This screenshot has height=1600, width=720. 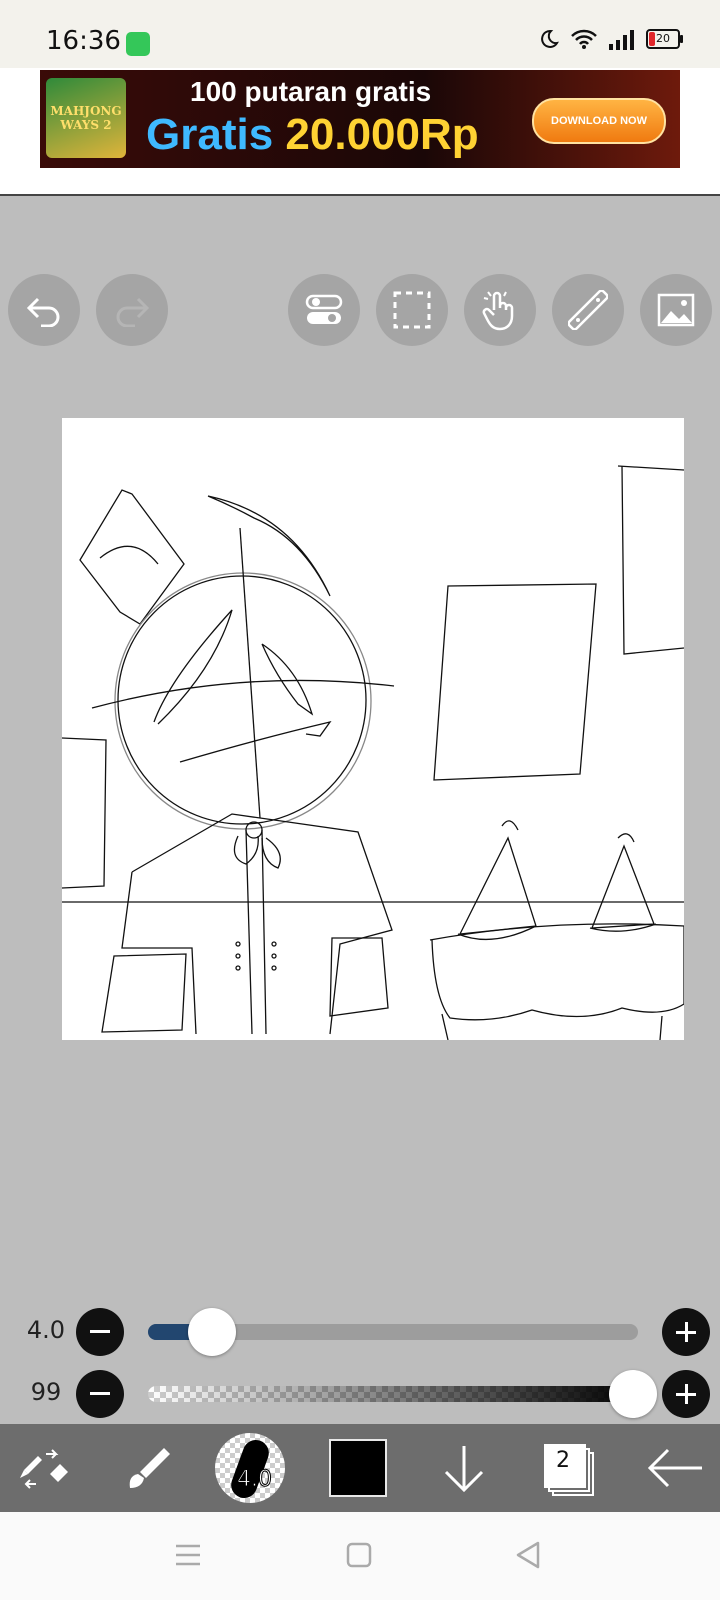 I want to click on brush-size-decrease-button, so click(x=100, y=1332).